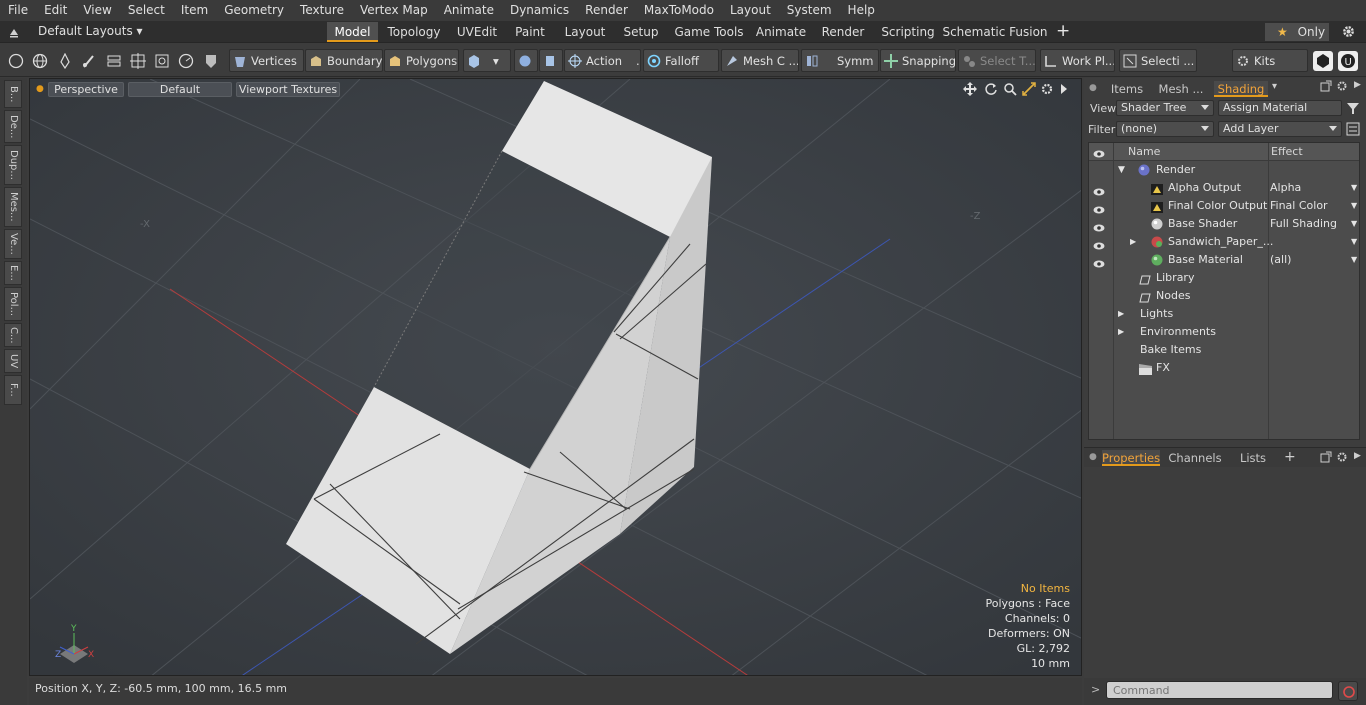  What do you see at coordinates (1165, 129) in the screenshot?
I see `filter-dropdown: (none)` at bounding box center [1165, 129].